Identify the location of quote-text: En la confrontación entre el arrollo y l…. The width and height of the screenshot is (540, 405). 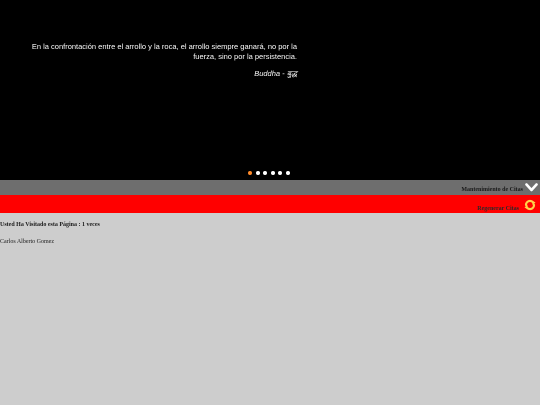
(164, 51).